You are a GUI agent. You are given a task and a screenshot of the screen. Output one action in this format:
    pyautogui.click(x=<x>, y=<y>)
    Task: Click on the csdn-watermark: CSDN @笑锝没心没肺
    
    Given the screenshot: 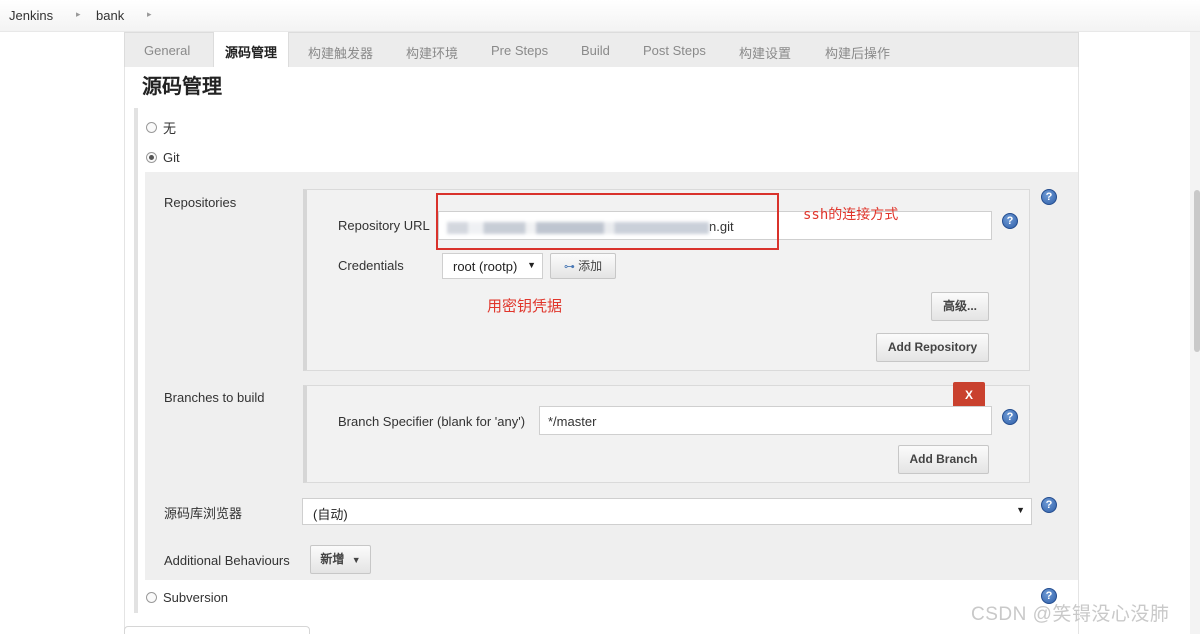 What is the action you would take?
    pyautogui.click(x=1070, y=614)
    